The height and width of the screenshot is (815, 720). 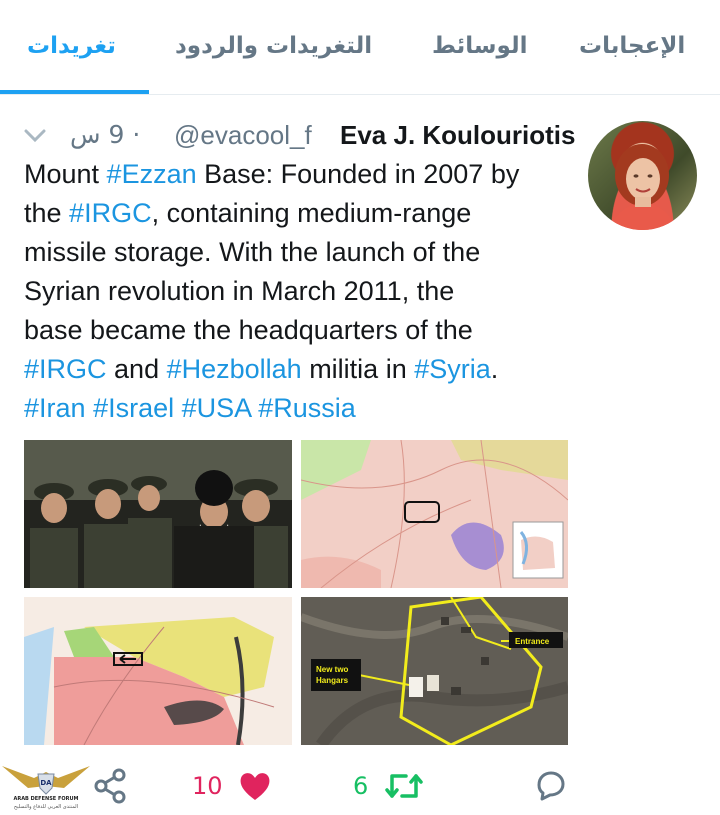 I want to click on hashtag-link: #Hezbollah, so click(x=234, y=369).